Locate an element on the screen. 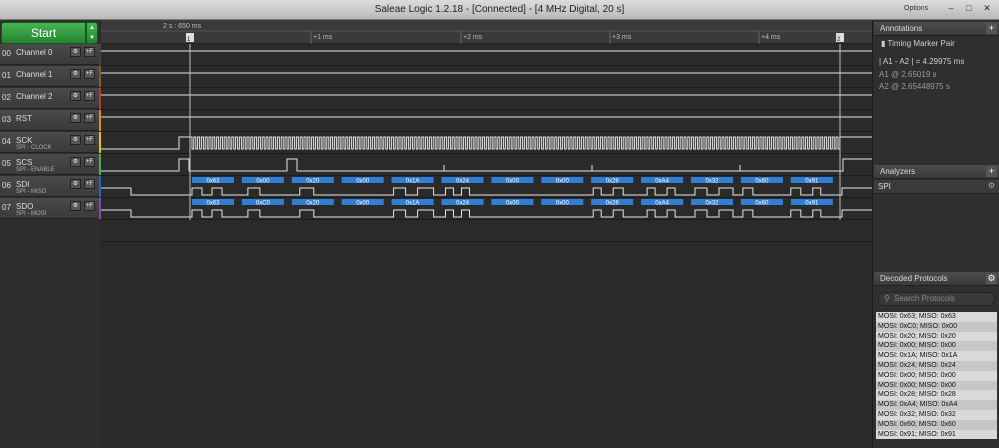 This screenshot has height=448, width=999. ruler-svg: 2 s : 650 ms +1 ms +2 ms +3 ms +4 ms 1 2 is located at coordinates (486, 33).